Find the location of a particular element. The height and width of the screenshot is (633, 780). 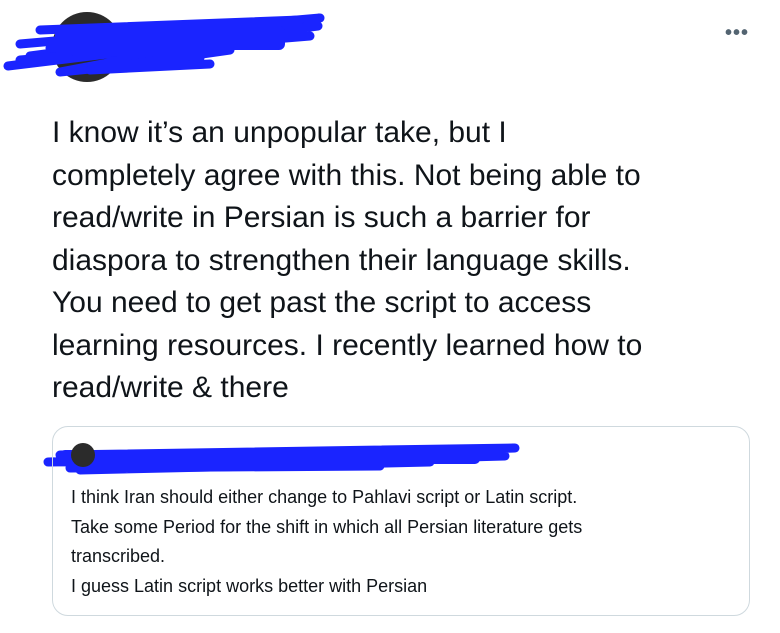

author-info is located at coordinates (233, 20).